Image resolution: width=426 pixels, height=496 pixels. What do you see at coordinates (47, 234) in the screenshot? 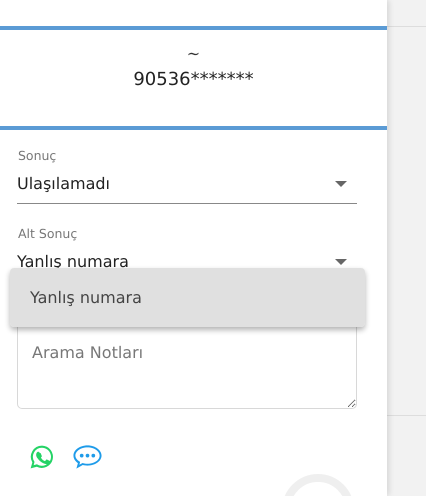
I see `field-label: Alt Sonuç` at bounding box center [47, 234].